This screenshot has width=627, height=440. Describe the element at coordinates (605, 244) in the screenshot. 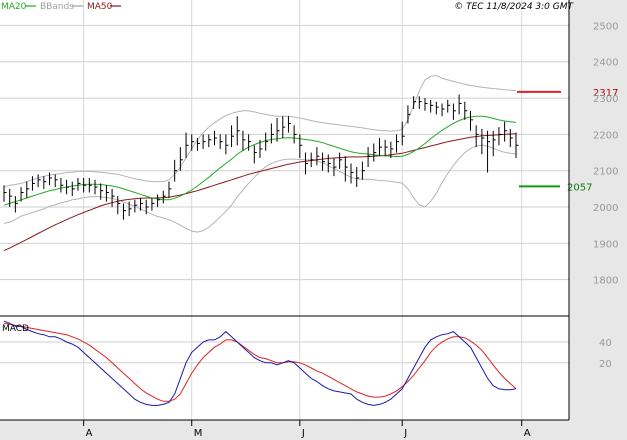

I see `price-tick-label: 1900` at that location.